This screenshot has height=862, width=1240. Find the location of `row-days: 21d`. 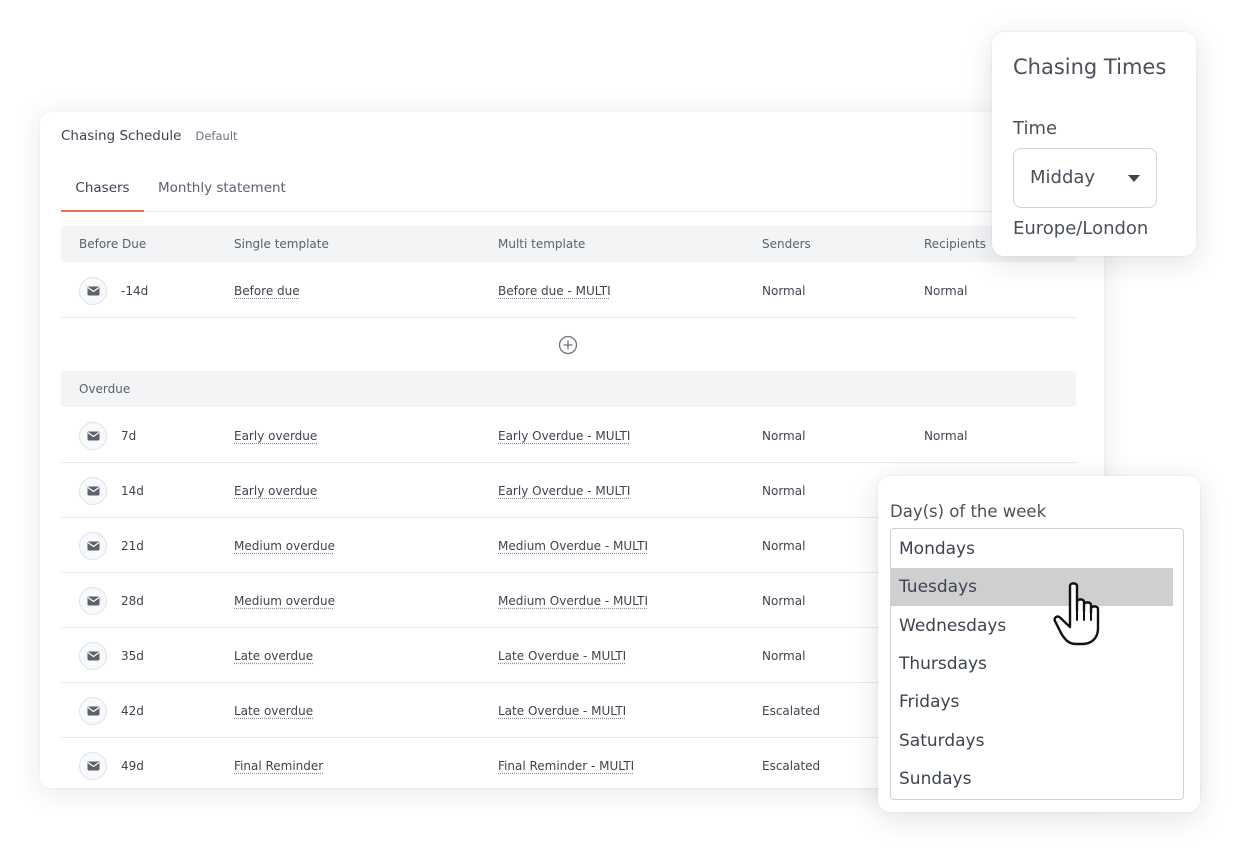

row-days: 21d is located at coordinates (132, 546).